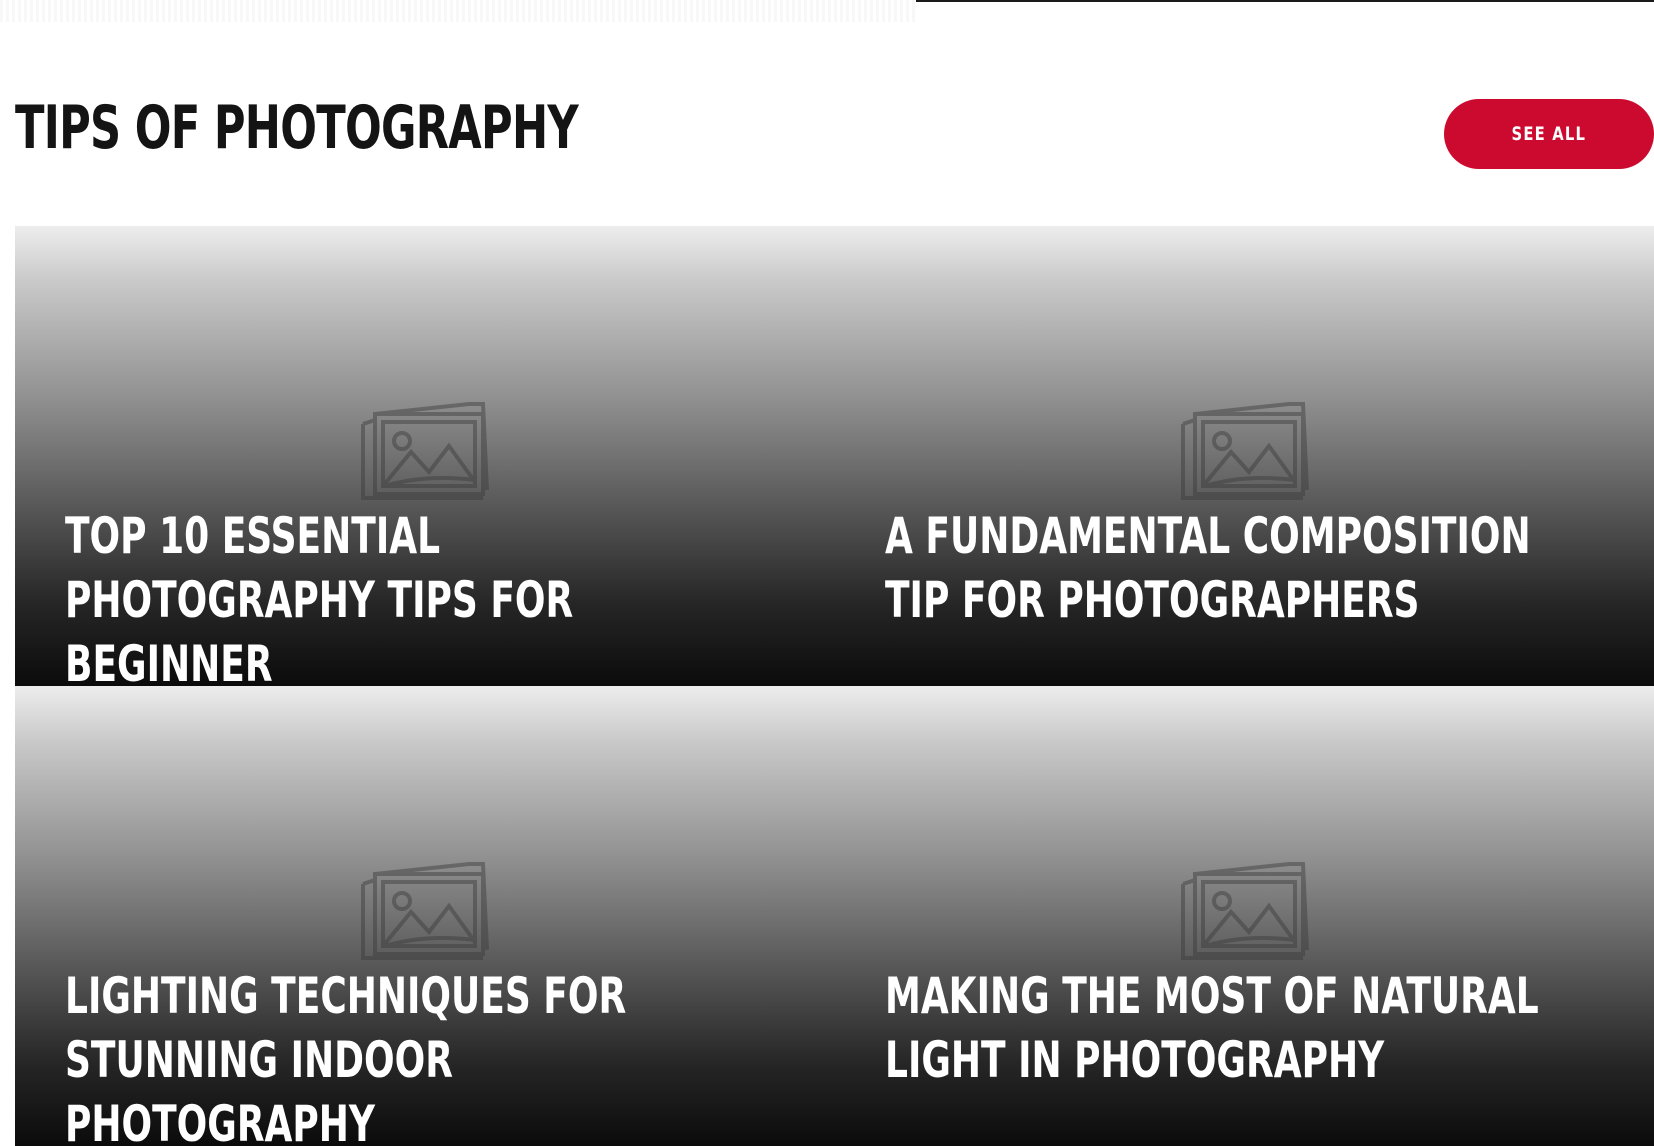 The width and height of the screenshot is (1654, 1146). I want to click on see-all-button: SEE ALL, so click(1549, 134).